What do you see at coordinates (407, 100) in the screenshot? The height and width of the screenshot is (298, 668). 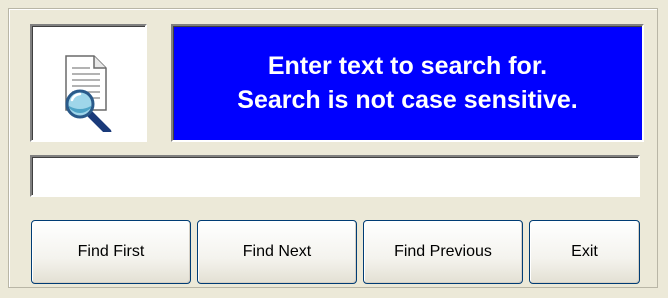 I see `message-line-2: Search is not case sensitive.` at bounding box center [407, 100].